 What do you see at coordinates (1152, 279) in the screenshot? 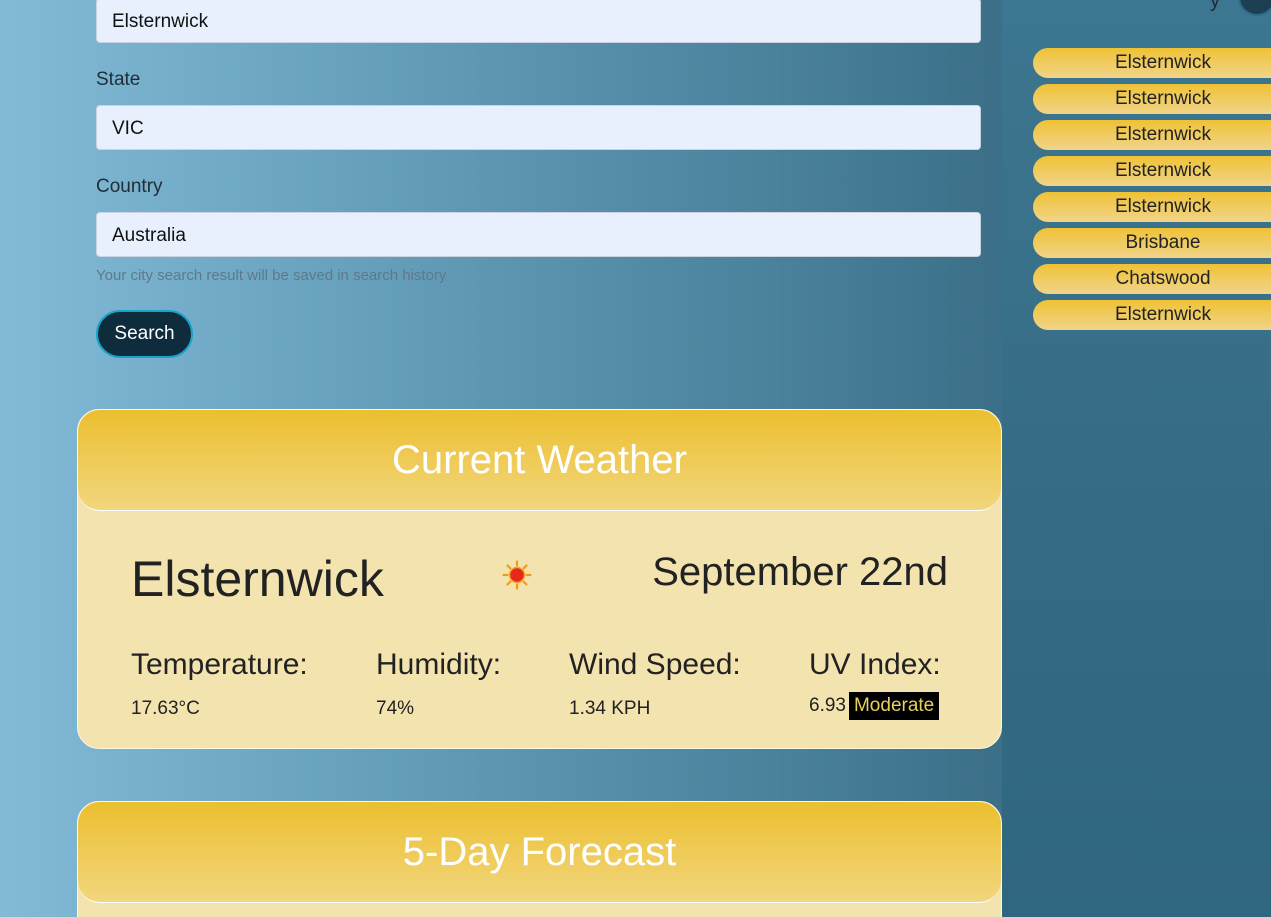
I see `history-item: Chatswood` at bounding box center [1152, 279].